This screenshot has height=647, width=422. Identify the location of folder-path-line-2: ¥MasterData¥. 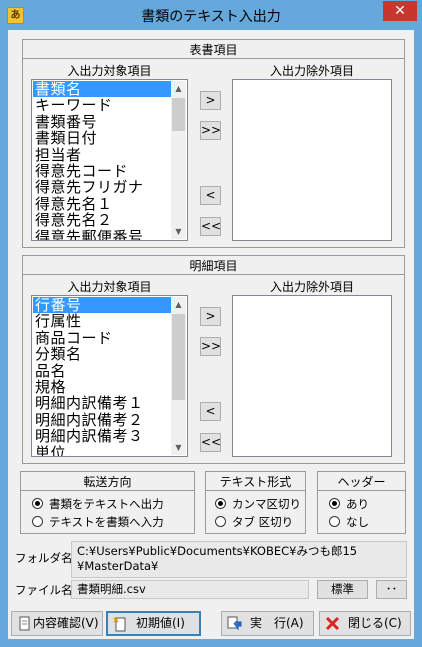
(118, 566).